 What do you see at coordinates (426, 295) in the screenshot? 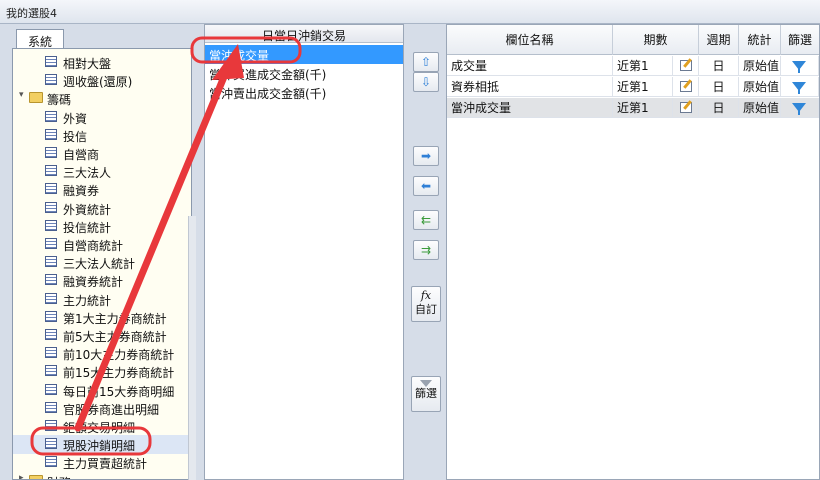
I see `fx-icon: fx` at bounding box center [426, 295].